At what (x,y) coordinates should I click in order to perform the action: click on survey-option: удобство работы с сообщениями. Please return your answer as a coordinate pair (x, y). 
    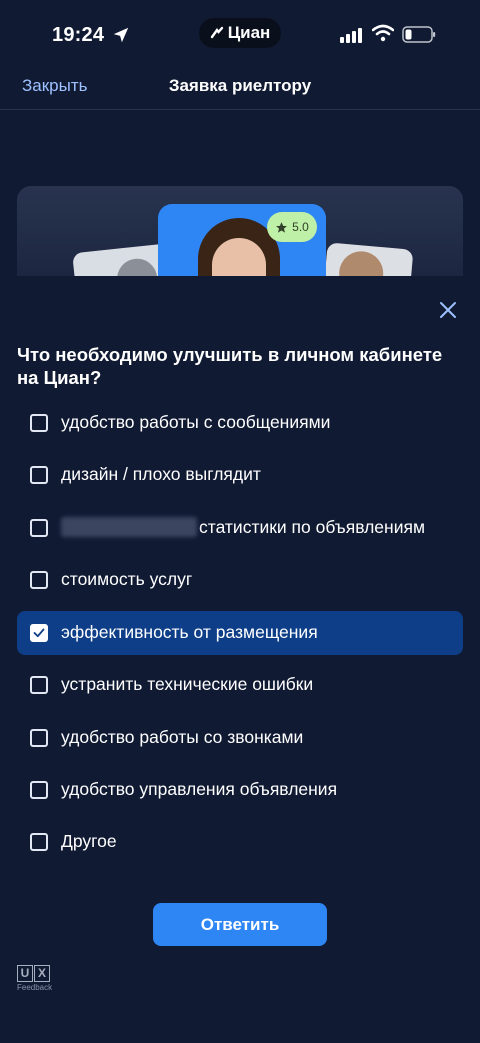
    Looking at the image, I should click on (240, 423).